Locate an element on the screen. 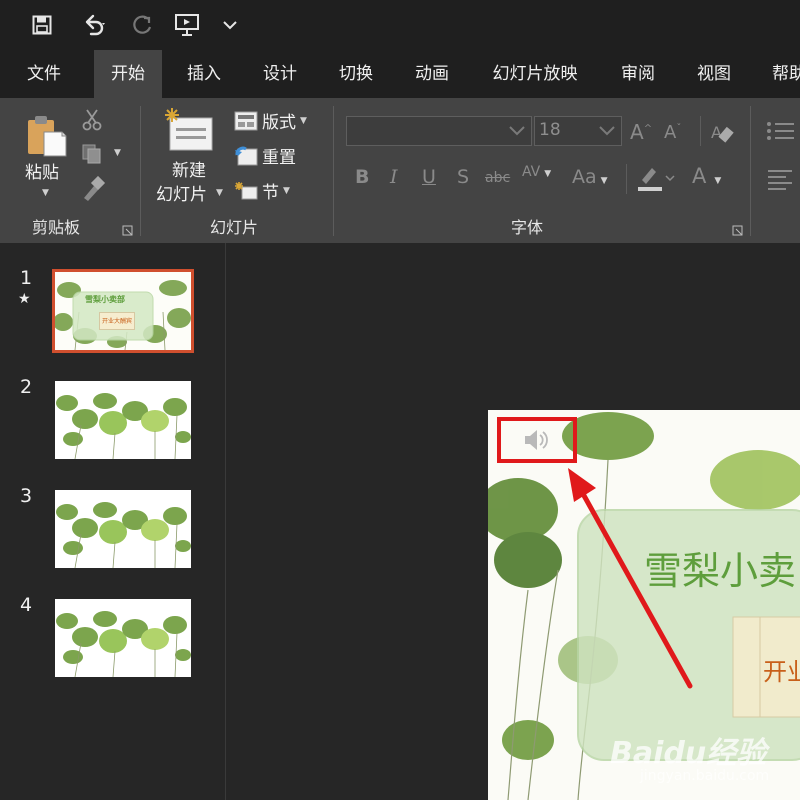  character-spacing-button: AV ▼ is located at coordinates (536, 172).